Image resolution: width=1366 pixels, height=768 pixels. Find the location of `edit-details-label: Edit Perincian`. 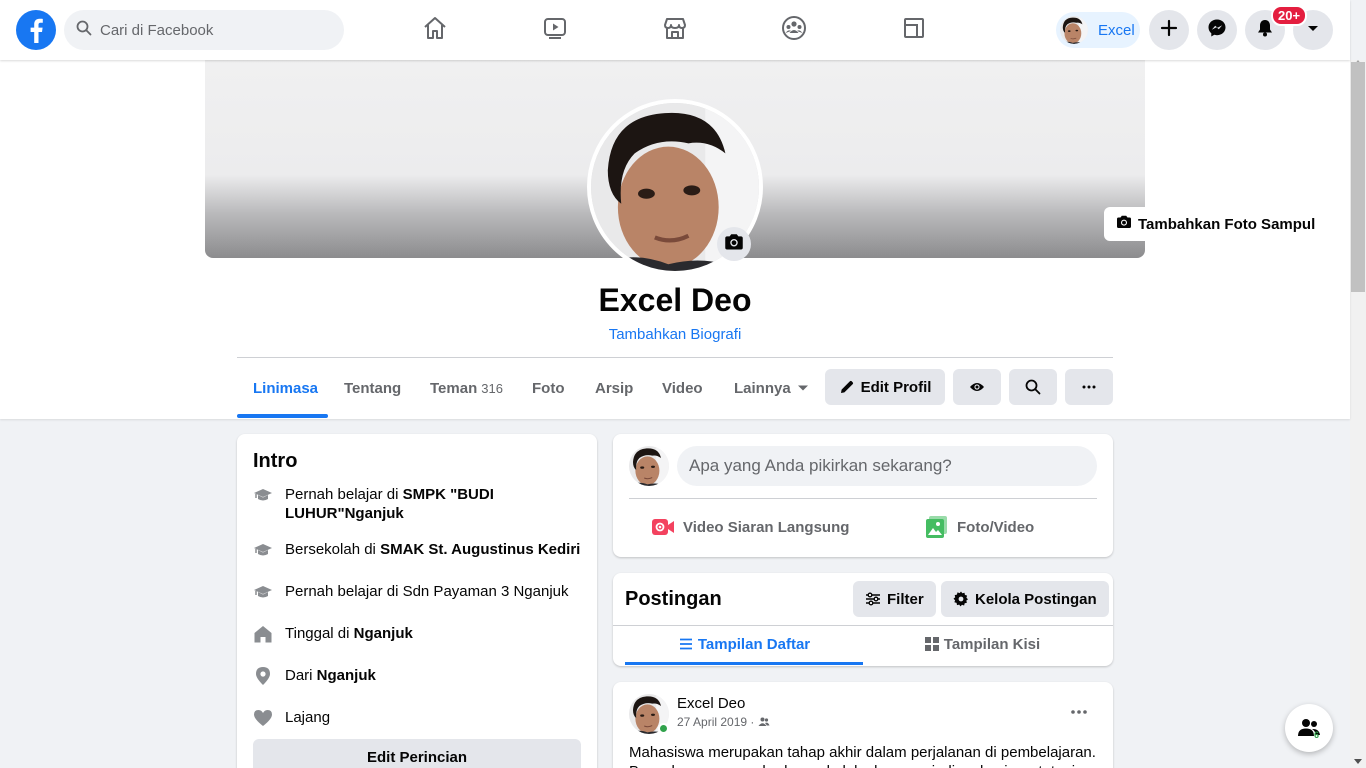

edit-details-label: Edit Perincian is located at coordinates (417, 757).